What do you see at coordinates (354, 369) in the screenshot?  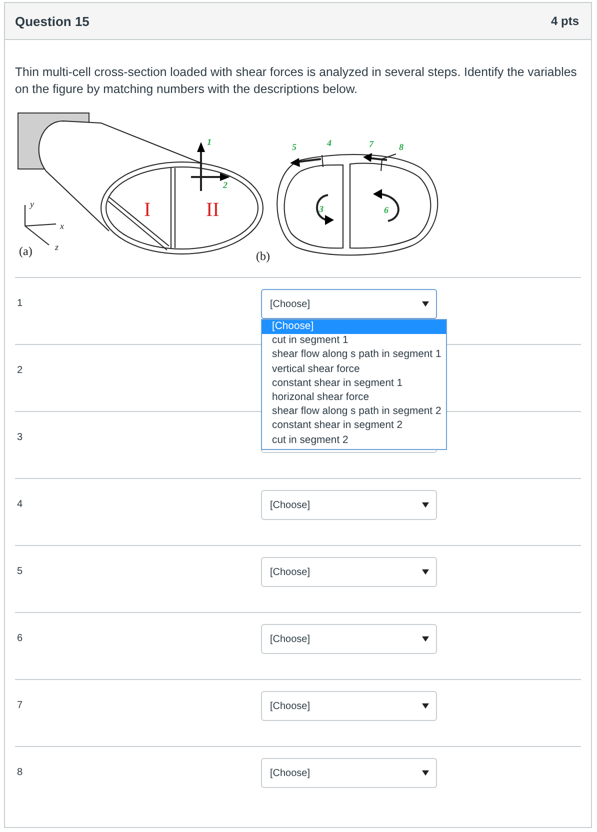 I see `dropdown-option: vertical shear force` at bounding box center [354, 369].